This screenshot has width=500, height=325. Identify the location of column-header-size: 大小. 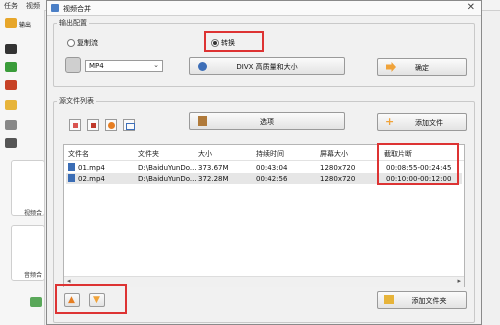
(205, 154).